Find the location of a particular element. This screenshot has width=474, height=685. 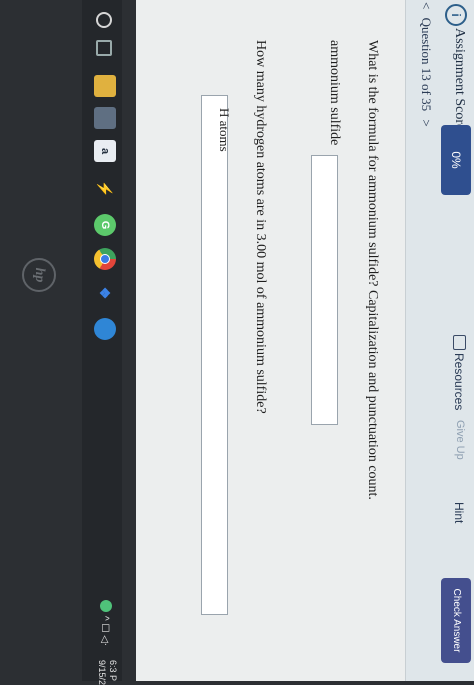

h-atoms-label: H atoms is located at coordinates (224, 130).